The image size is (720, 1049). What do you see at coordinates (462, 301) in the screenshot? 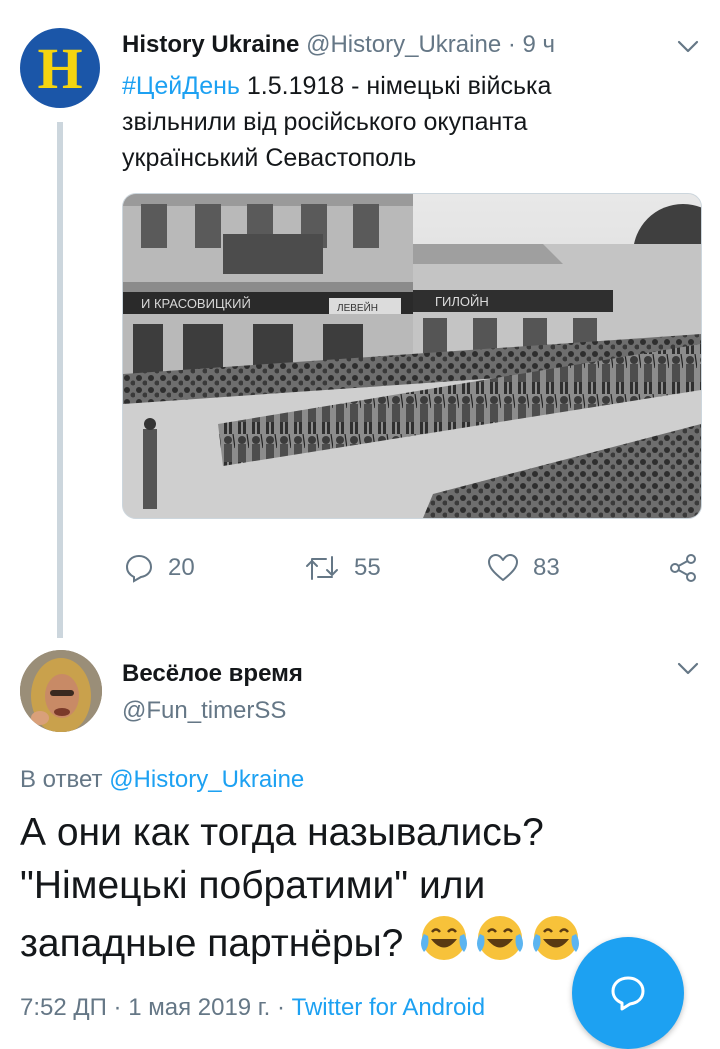
I see `photo-sign-right: ГИЛОЙН` at bounding box center [462, 301].